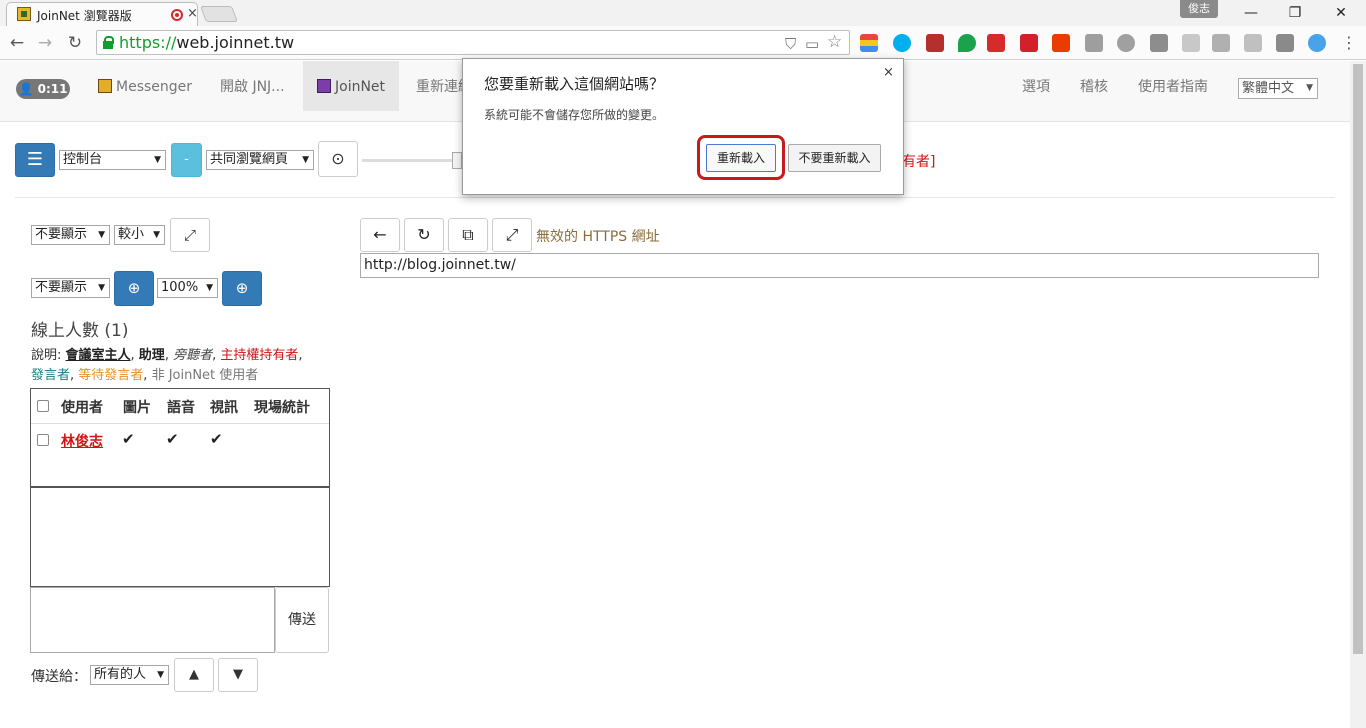 This screenshot has width=1366, height=728. What do you see at coordinates (242, 288) in the screenshot?
I see `download-button: ⊕` at bounding box center [242, 288].